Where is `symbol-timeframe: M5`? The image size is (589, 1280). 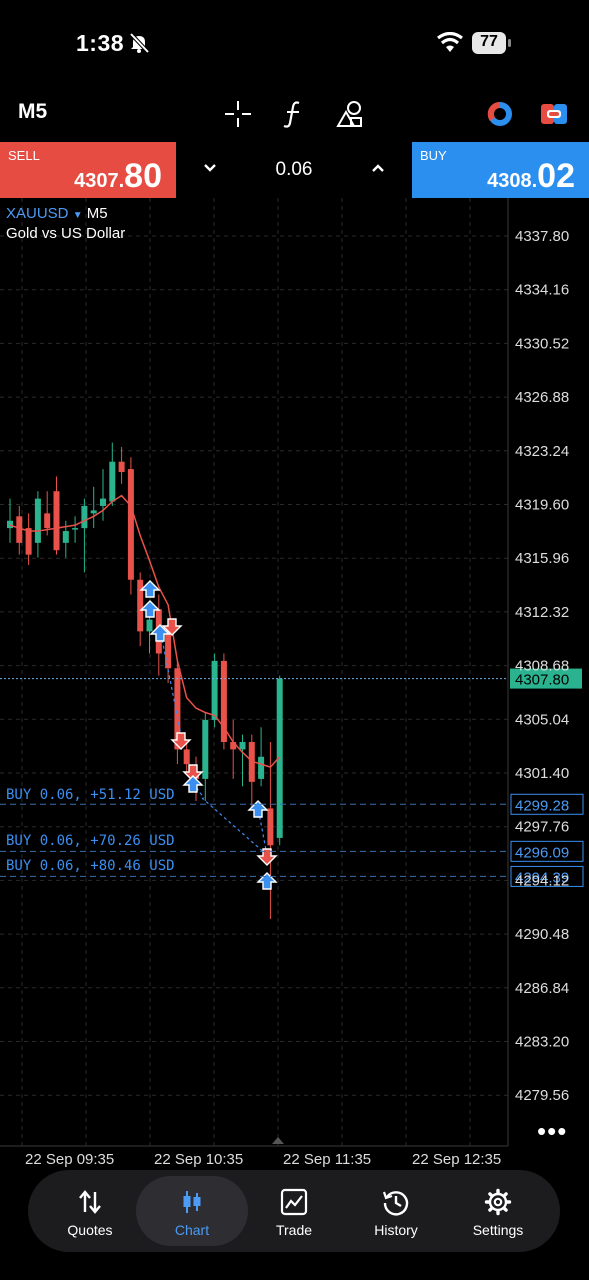 symbol-timeframe: M5 is located at coordinates (97, 213).